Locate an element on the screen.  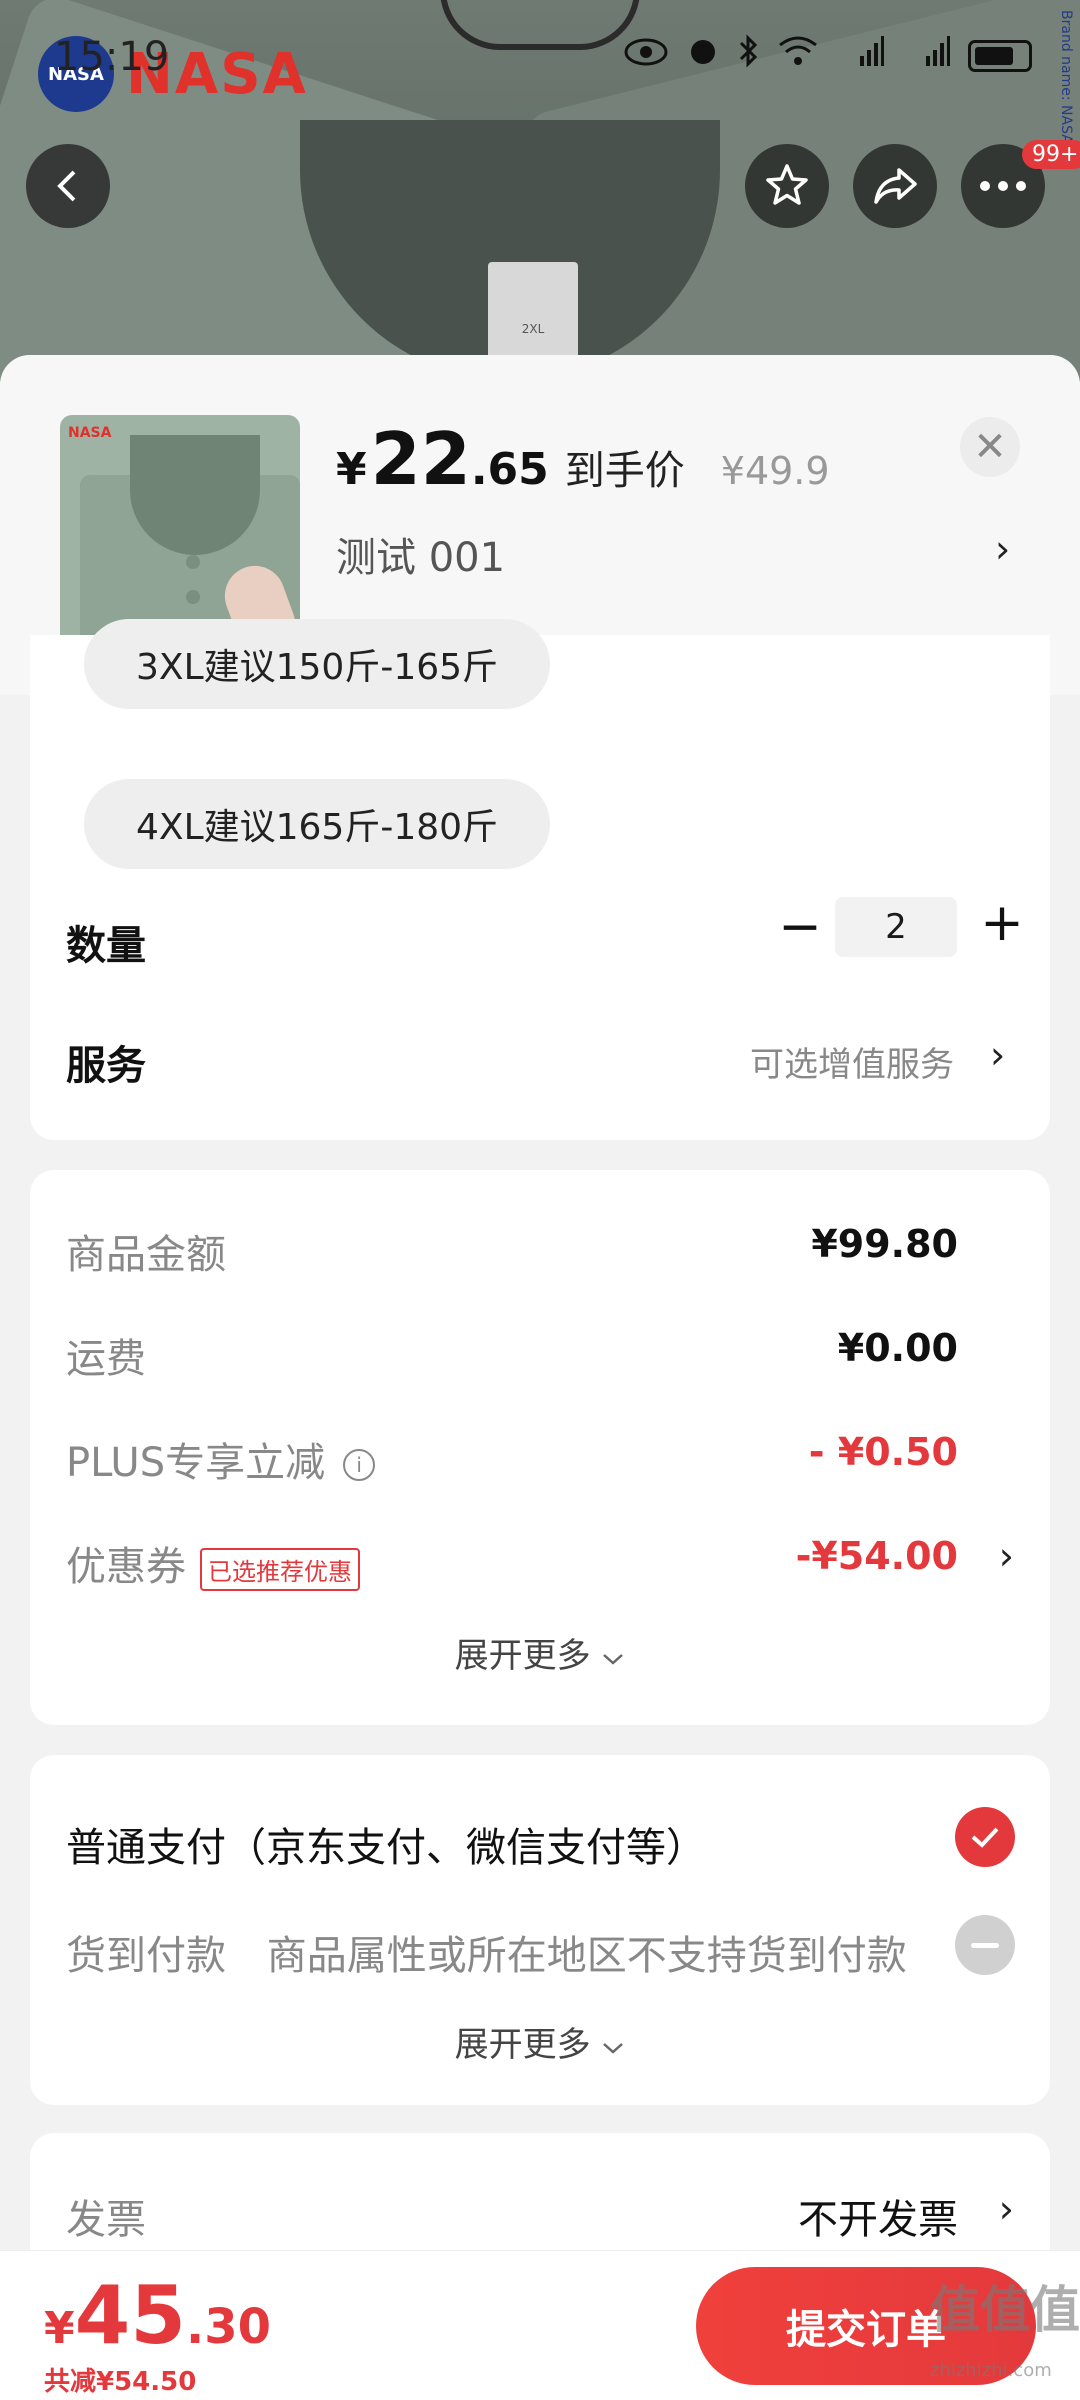
plus-discount-label: PLUS专享立减 is located at coordinates (196, 1463).